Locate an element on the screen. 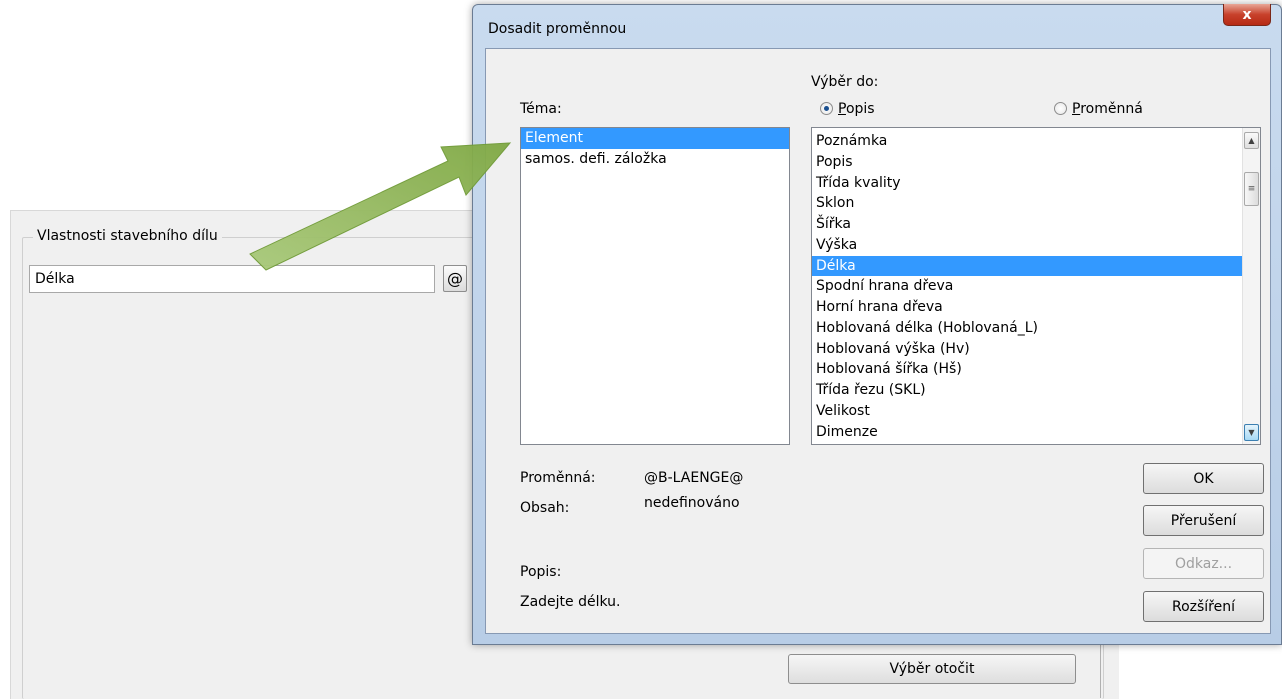 The width and height of the screenshot is (1282, 699). variable-label: Proměnná: is located at coordinates (558, 478).